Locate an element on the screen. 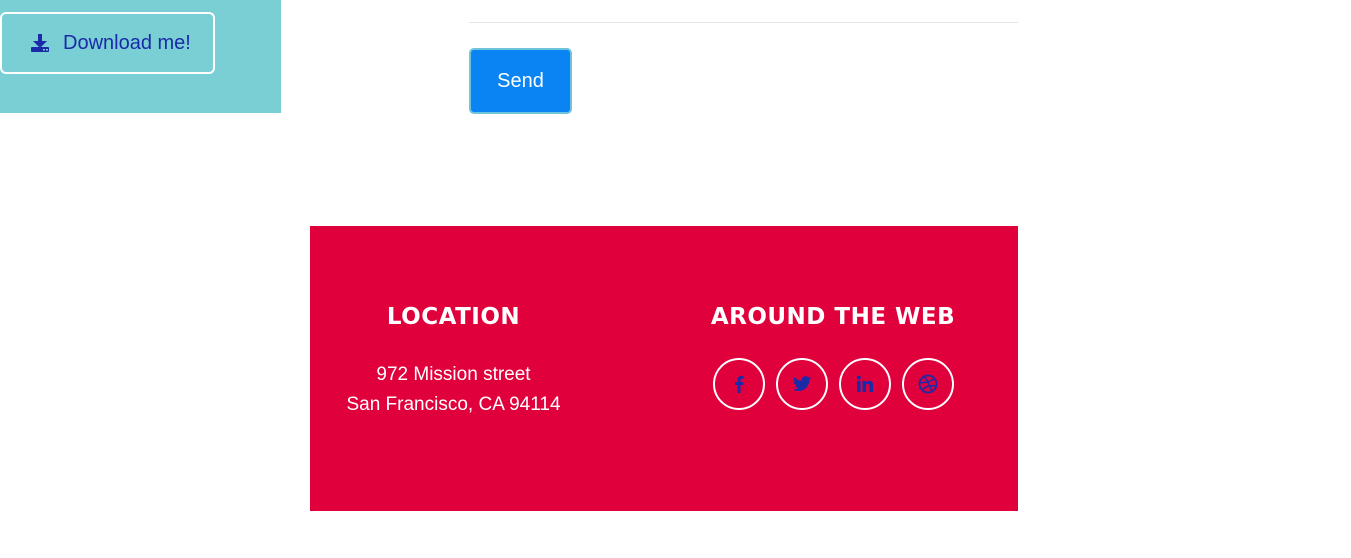 The width and height of the screenshot is (1351, 558). linkedin-link is located at coordinates (865, 384).